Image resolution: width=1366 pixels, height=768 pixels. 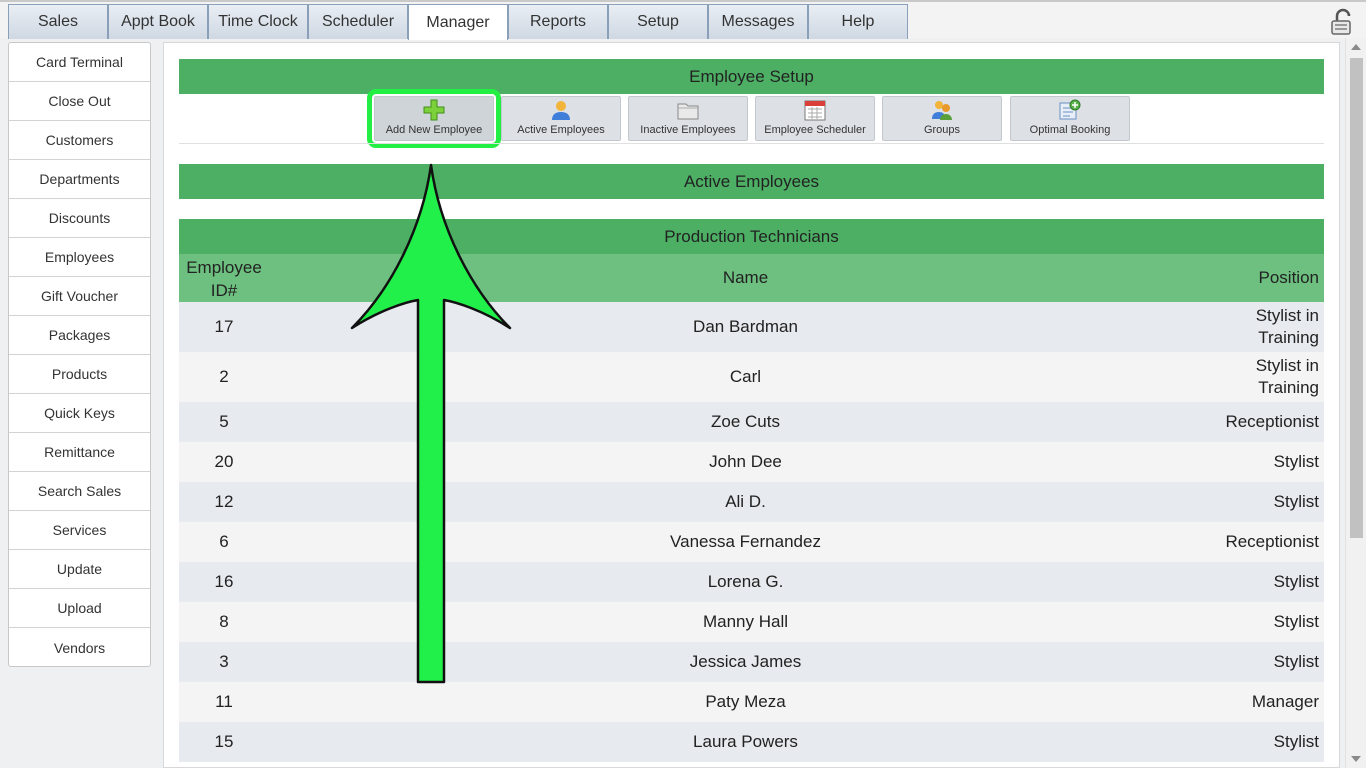 I want to click on table-row: 17 Dan Bardman Stylist in Training, so click(x=751, y=327).